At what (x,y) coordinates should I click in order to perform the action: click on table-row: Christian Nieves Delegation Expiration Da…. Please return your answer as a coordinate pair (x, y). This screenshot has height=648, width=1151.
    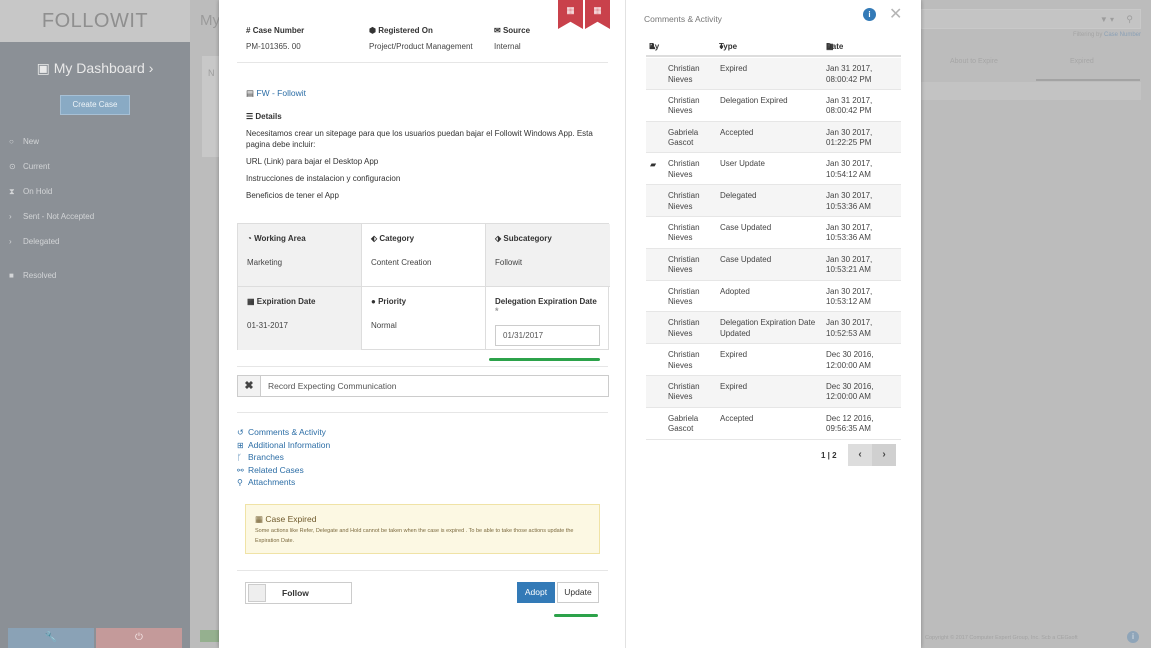
    Looking at the image, I should click on (773, 328).